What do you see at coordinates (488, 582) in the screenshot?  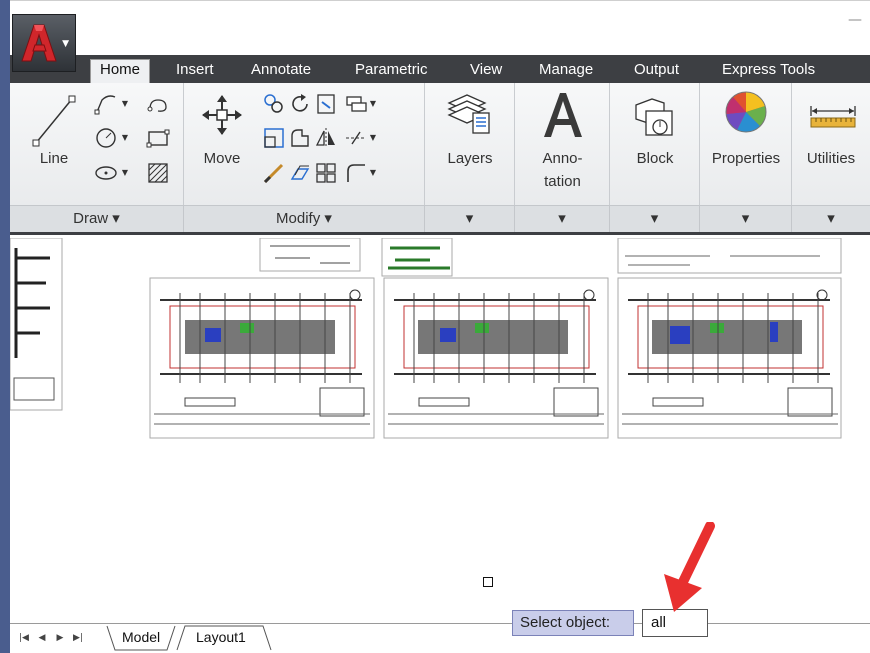 I see `pickbox-cursor` at bounding box center [488, 582].